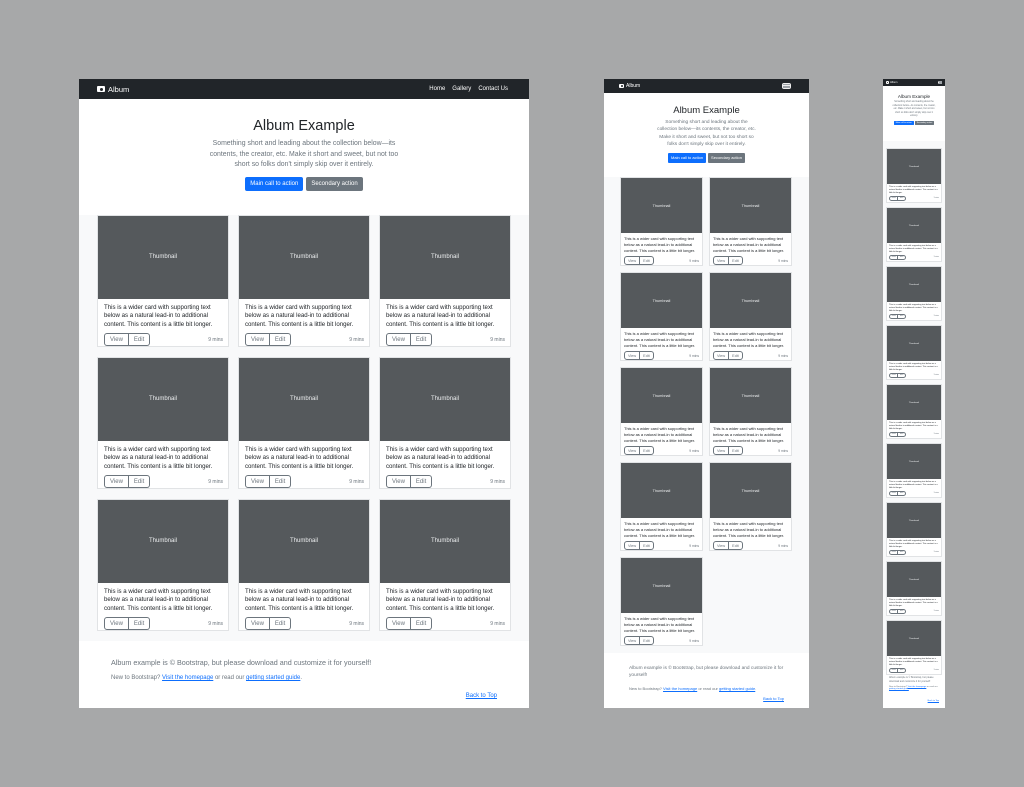  What do you see at coordinates (437, 89) in the screenshot?
I see `nav-link-home: Home` at bounding box center [437, 89].